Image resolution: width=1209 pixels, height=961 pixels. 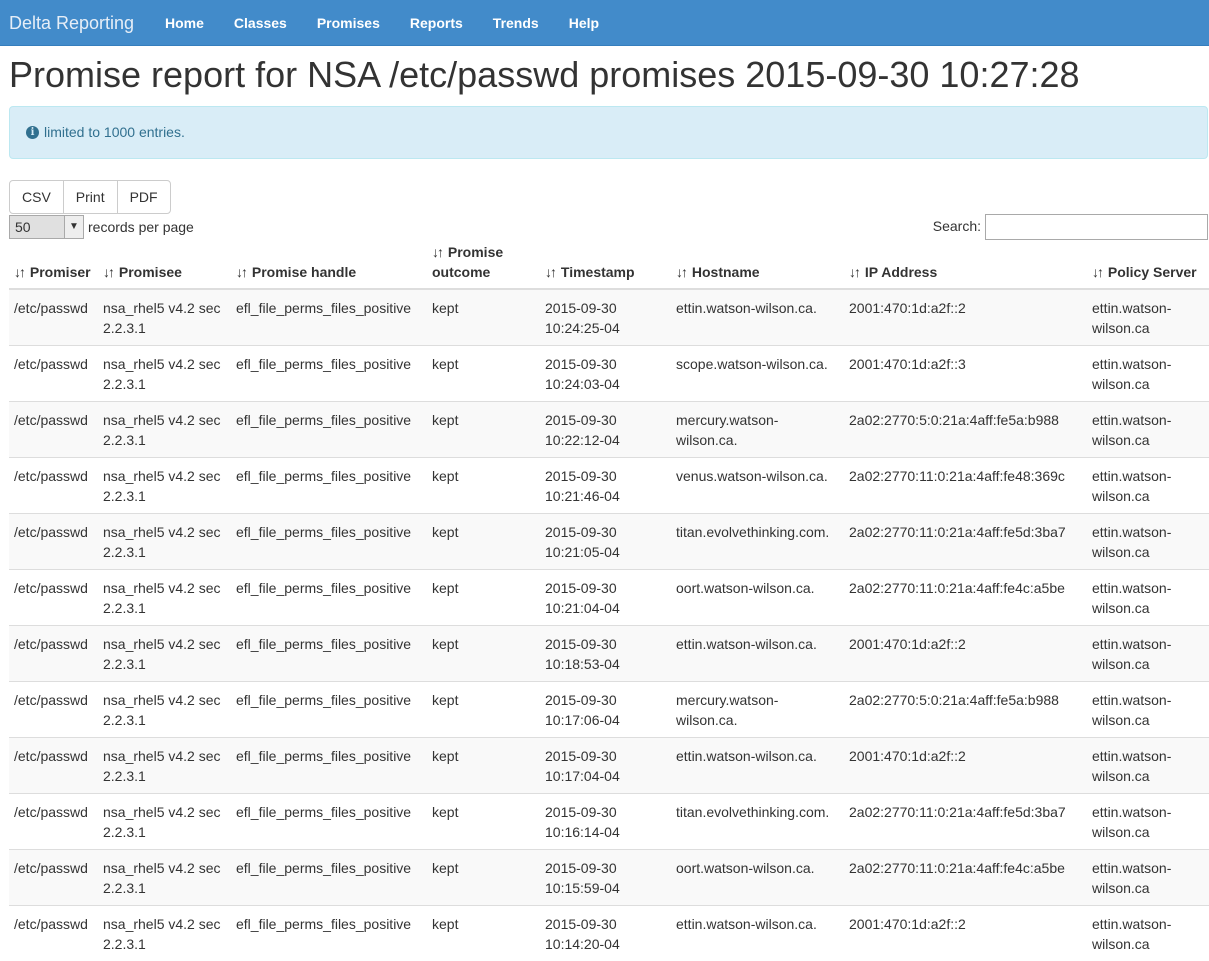 I want to click on print-button: Print, so click(x=90, y=196).